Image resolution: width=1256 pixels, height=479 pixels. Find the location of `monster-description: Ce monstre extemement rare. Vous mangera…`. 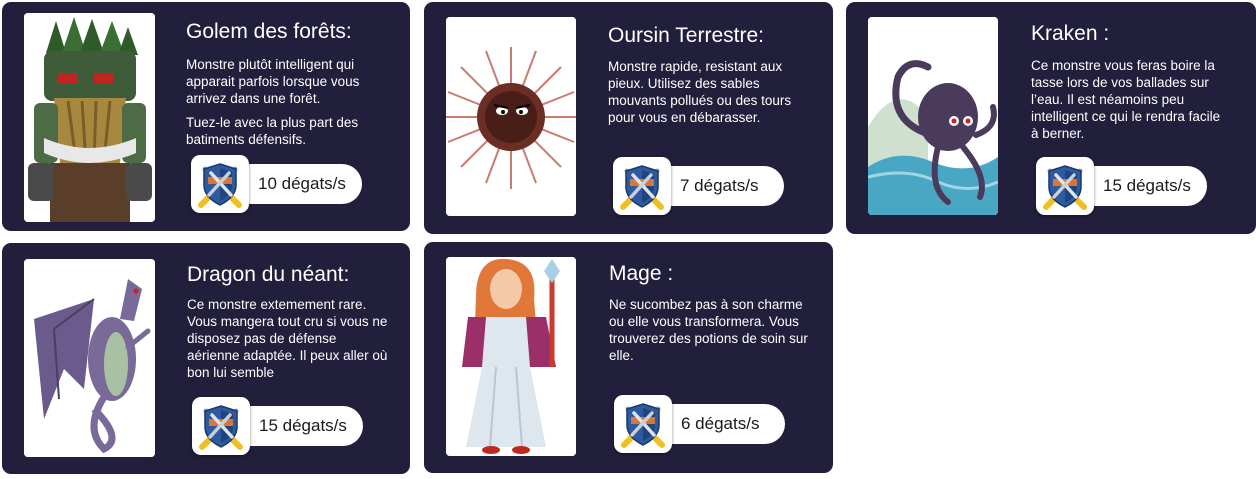

monster-description: Ce monstre extemement rare. Vous mangera… is located at coordinates (289, 342).